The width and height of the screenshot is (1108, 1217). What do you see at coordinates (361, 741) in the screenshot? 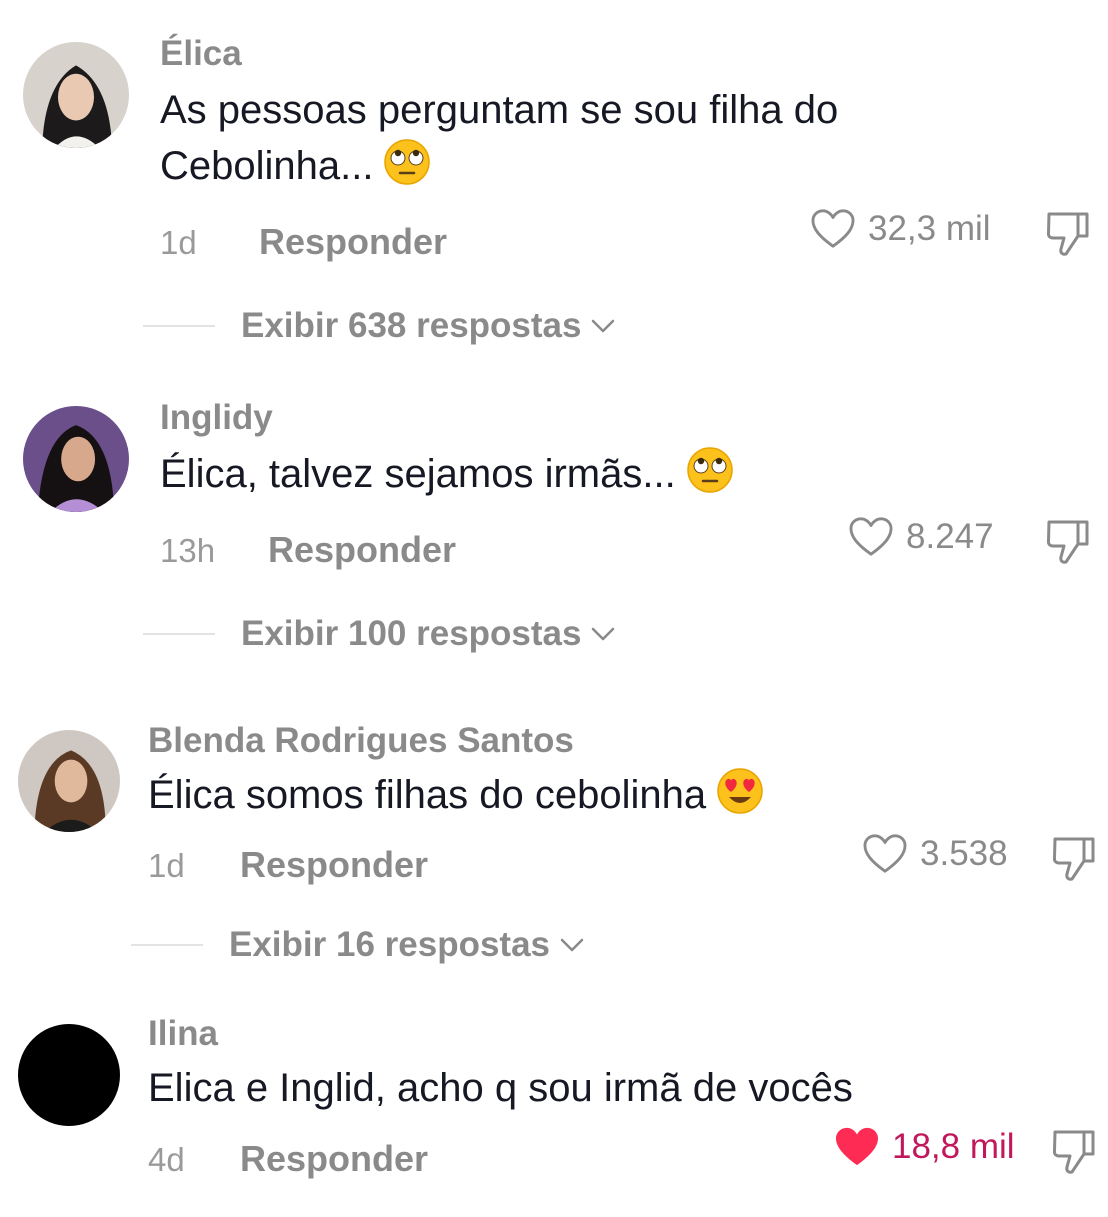
I see `comment-username: Blenda Rodrigues Santos` at bounding box center [361, 741].